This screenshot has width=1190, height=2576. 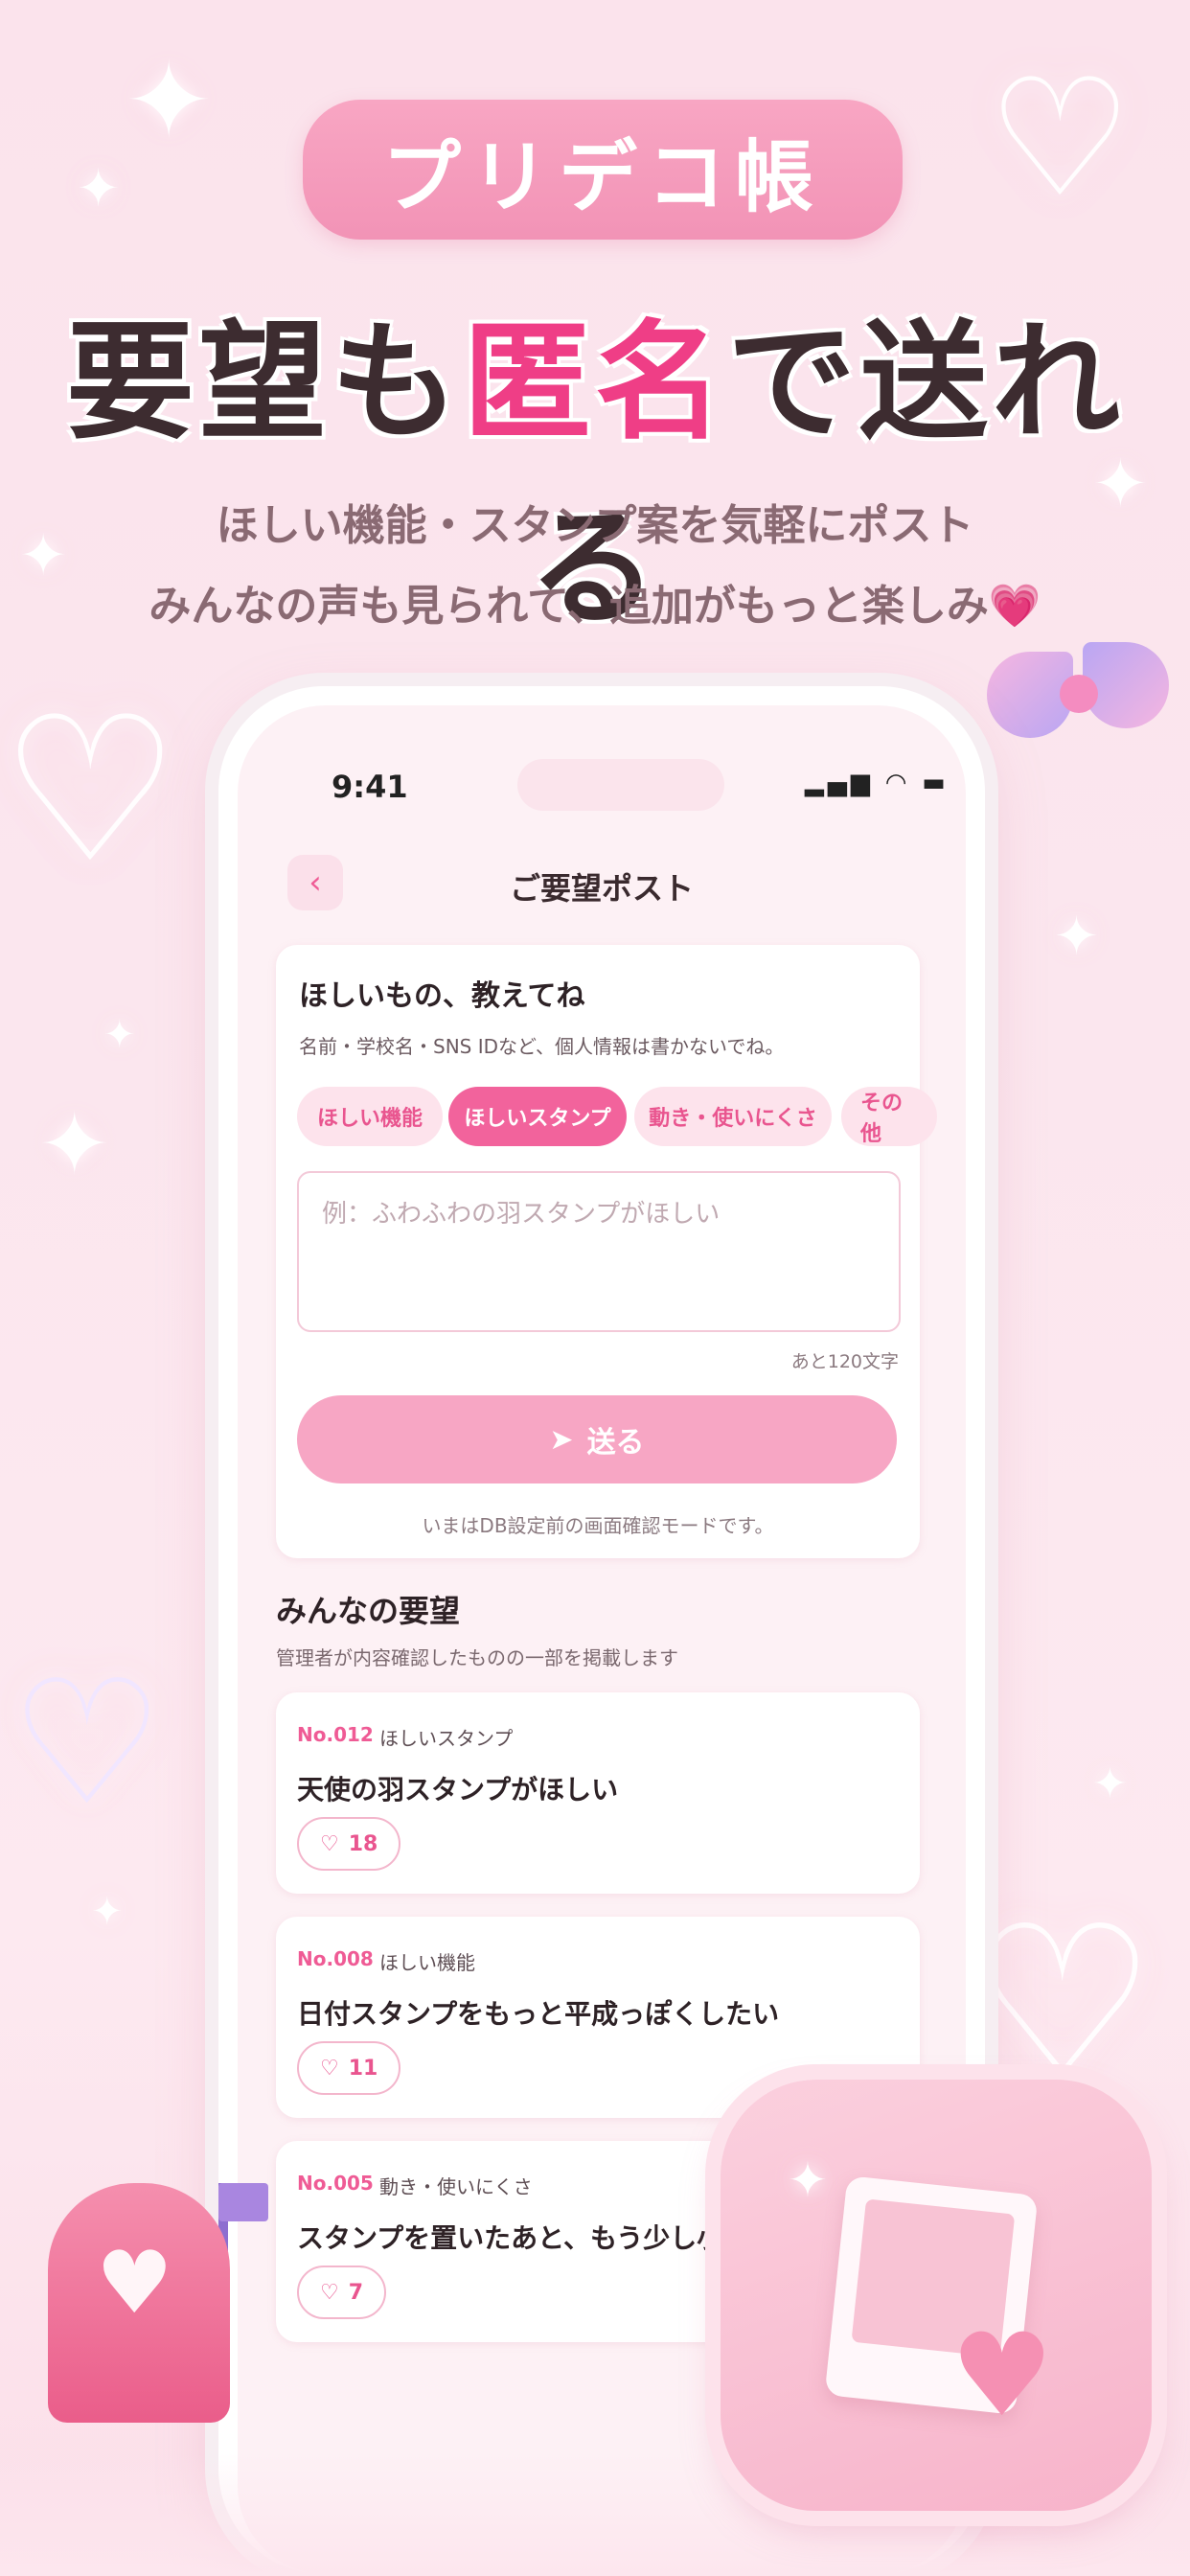 What do you see at coordinates (342, 2292) in the screenshot?
I see `like-button: ♡ 7` at bounding box center [342, 2292].